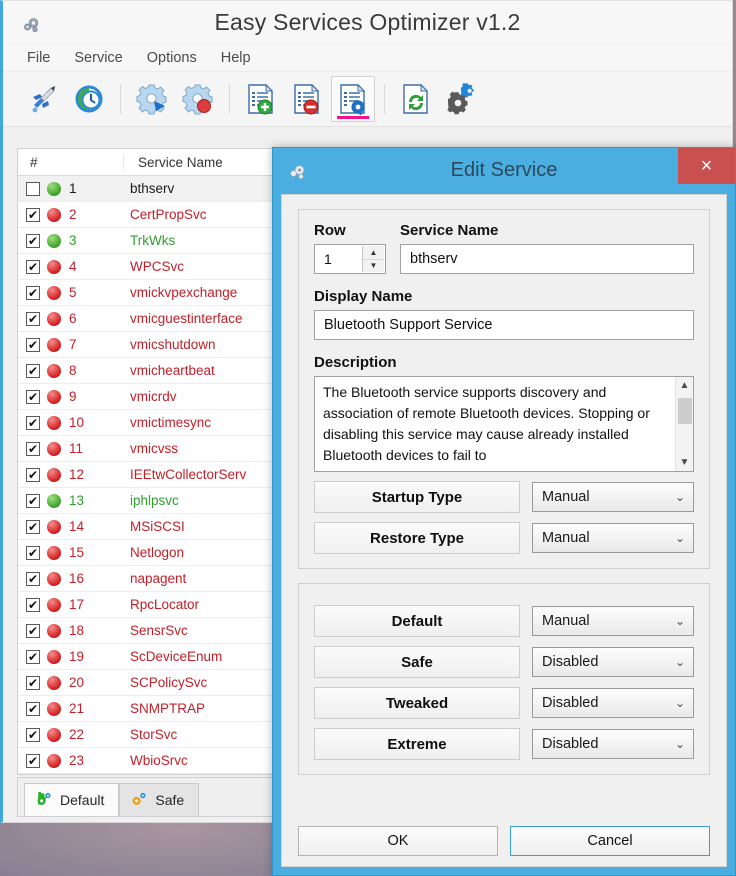 This screenshot has width=736, height=876. What do you see at coordinates (146, 475) in the screenshot?
I see `table-row: ✔ 12 IEEtwCollectorServ` at bounding box center [146, 475].